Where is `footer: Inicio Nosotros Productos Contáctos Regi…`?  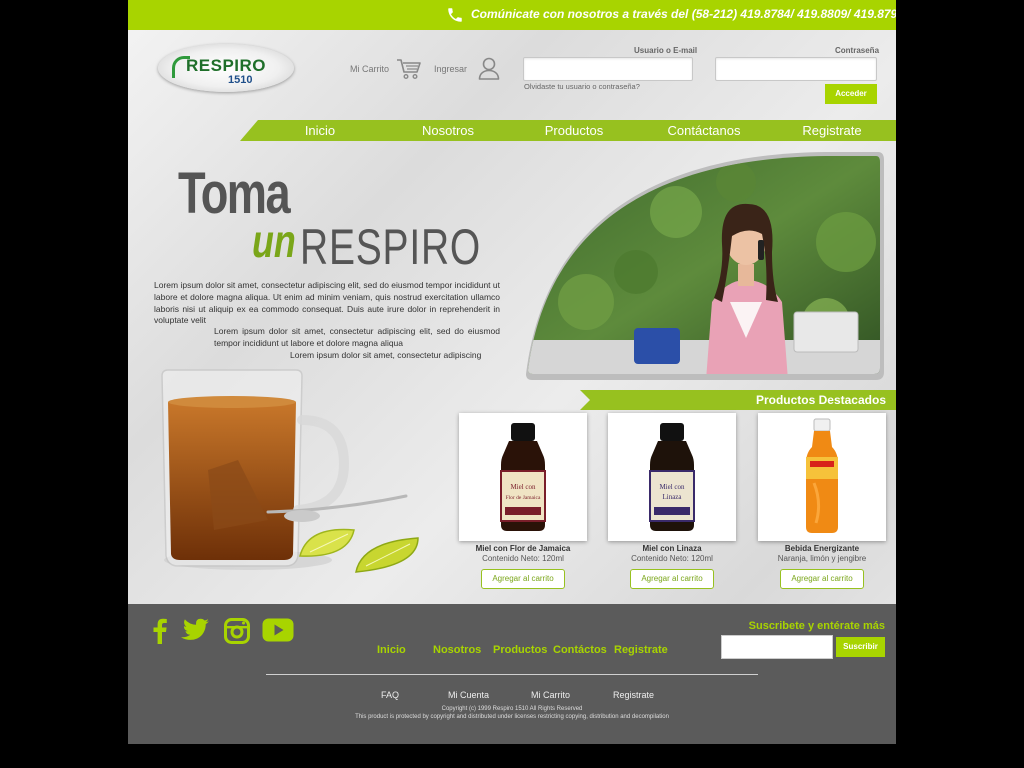
footer: Inicio Nosotros Productos Contáctos Regi… is located at coordinates (512, 674).